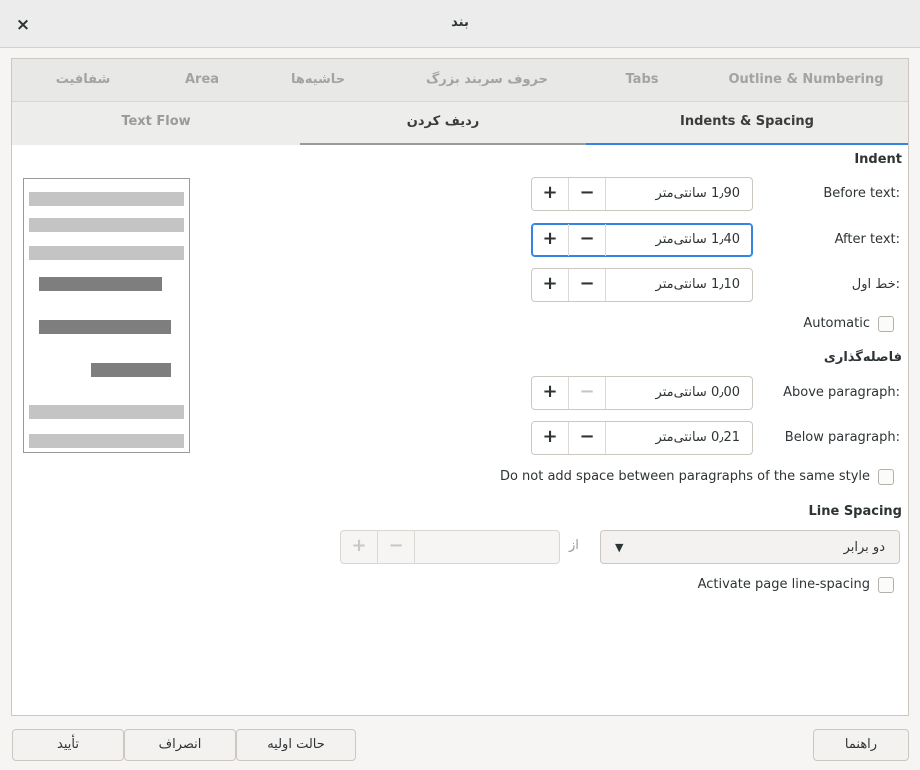  Describe the element at coordinates (642, 80) in the screenshot. I see `tab-tabs: Tabs` at that location.